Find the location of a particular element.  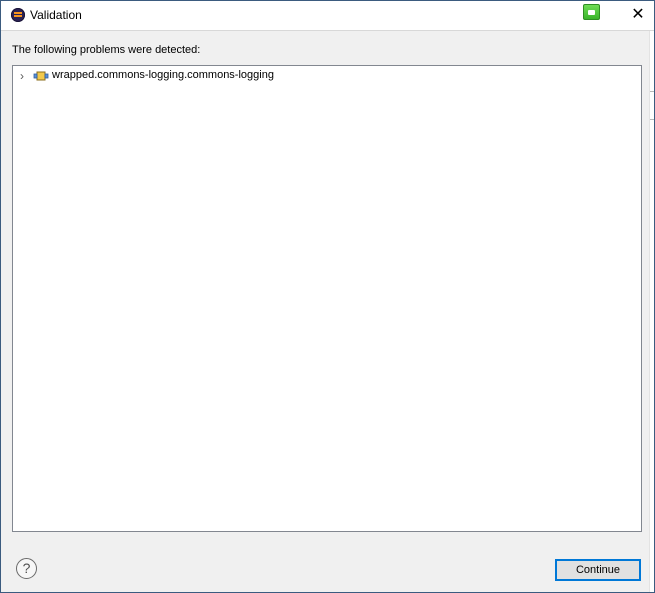

title-bar: Validation ✕ is located at coordinates (327, 16).